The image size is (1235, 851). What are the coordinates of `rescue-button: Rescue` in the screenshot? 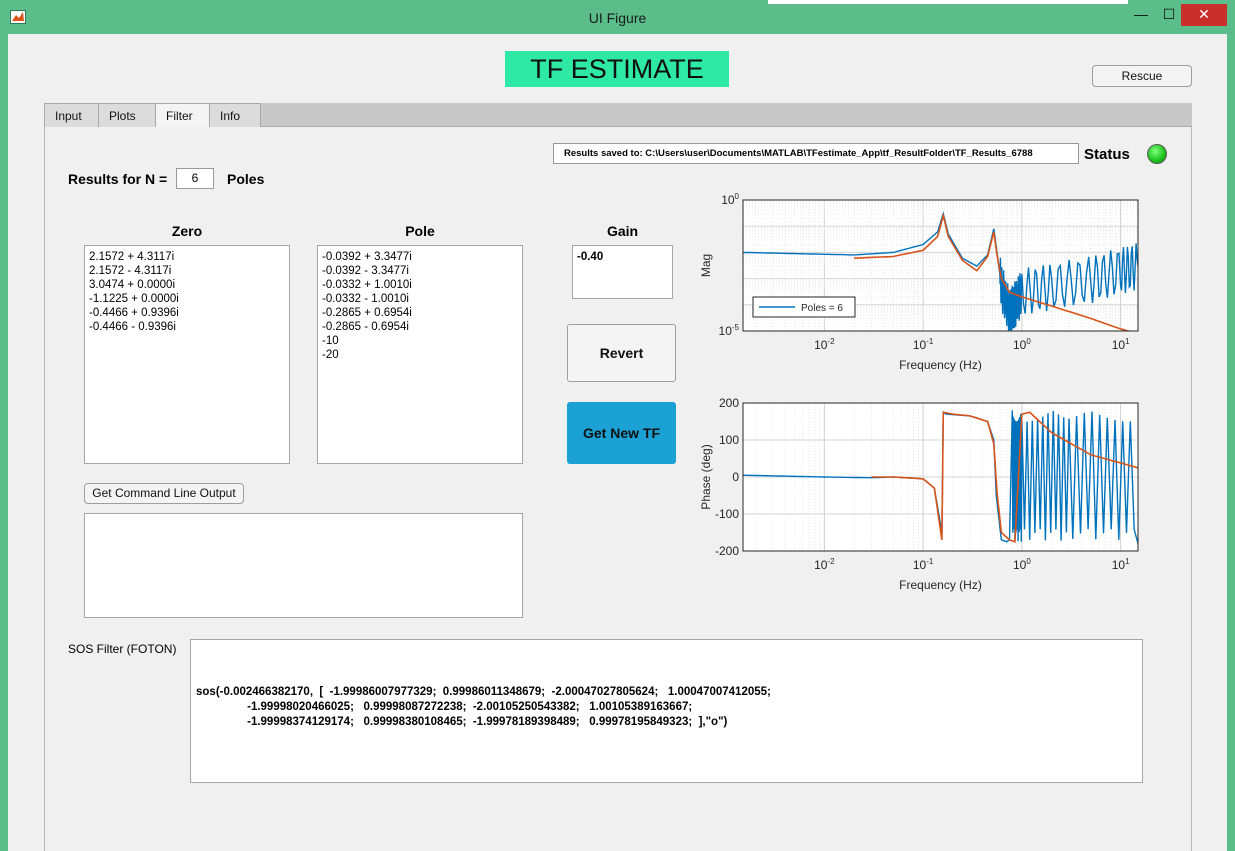 It's located at (1142, 76).